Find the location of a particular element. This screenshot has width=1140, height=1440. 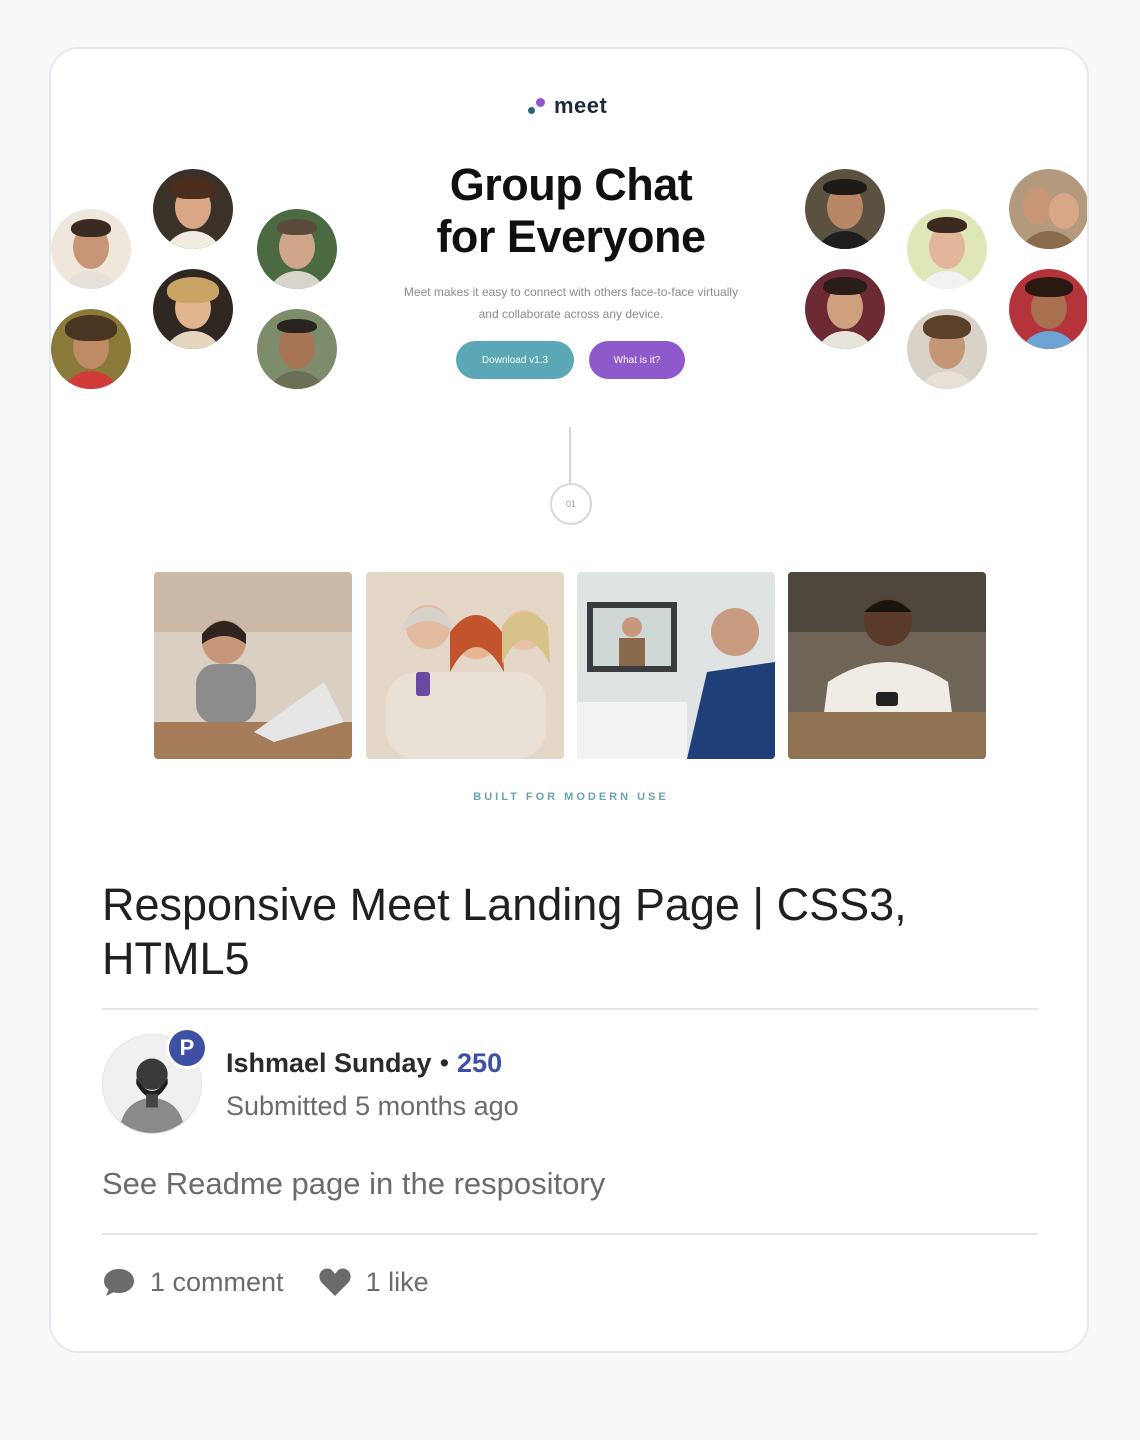

hero-title-line-2: for Everyone is located at coordinates (571, 236).